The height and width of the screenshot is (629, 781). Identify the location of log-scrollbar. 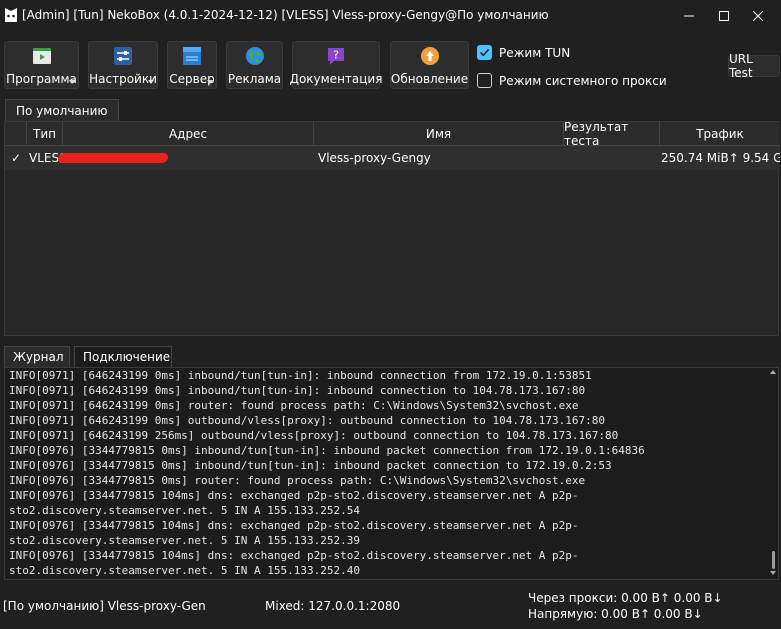
(773, 473).